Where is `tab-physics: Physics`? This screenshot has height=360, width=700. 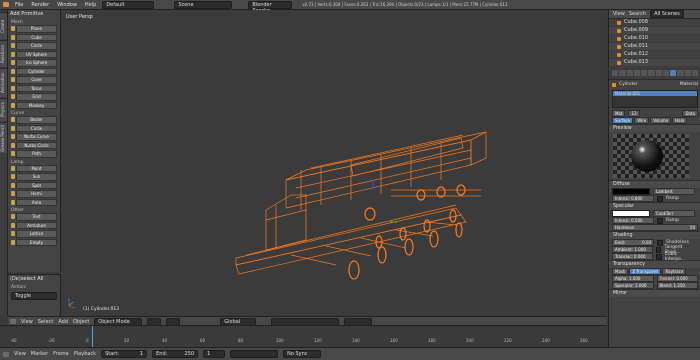 tab-physics: Physics is located at coordinates (3, 109).